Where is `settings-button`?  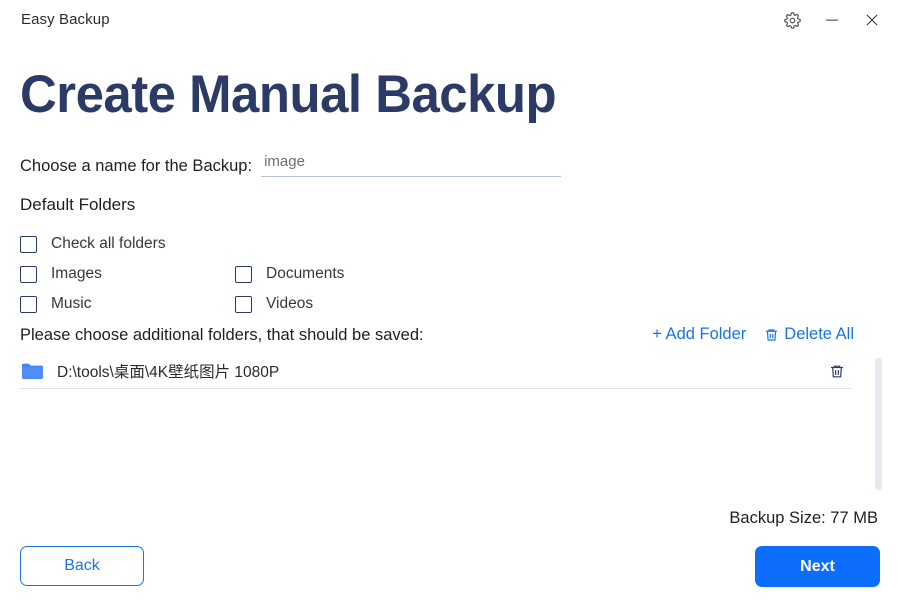 settings-button is located at coordinates (792, 20).